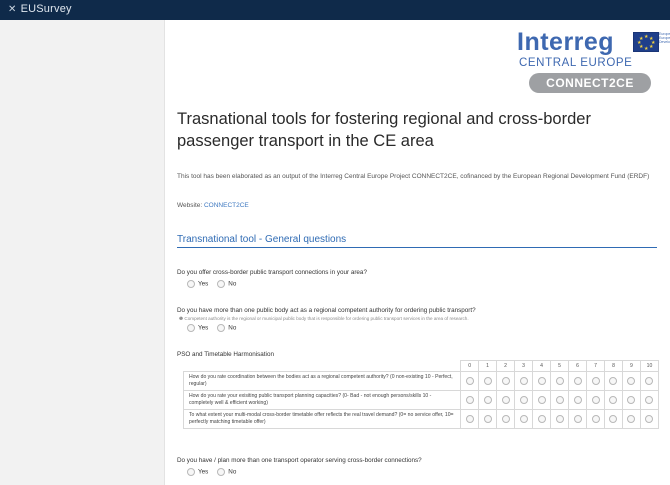 This screenshot has width=670, height=485. What do you see at coordinates (649, 366) in the screenshot?
I see `matrix-column-header: 10` at bounding box center [649, 366].